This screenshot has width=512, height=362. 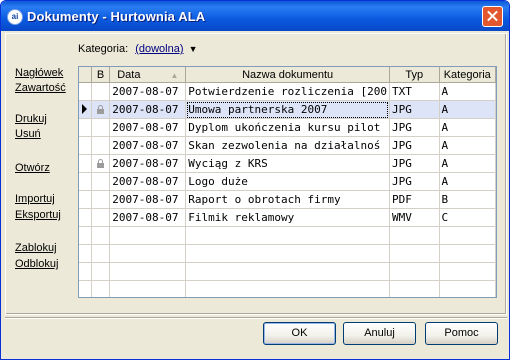 I want to click on row-type-cell: TXT, so click(x=414, y=91).